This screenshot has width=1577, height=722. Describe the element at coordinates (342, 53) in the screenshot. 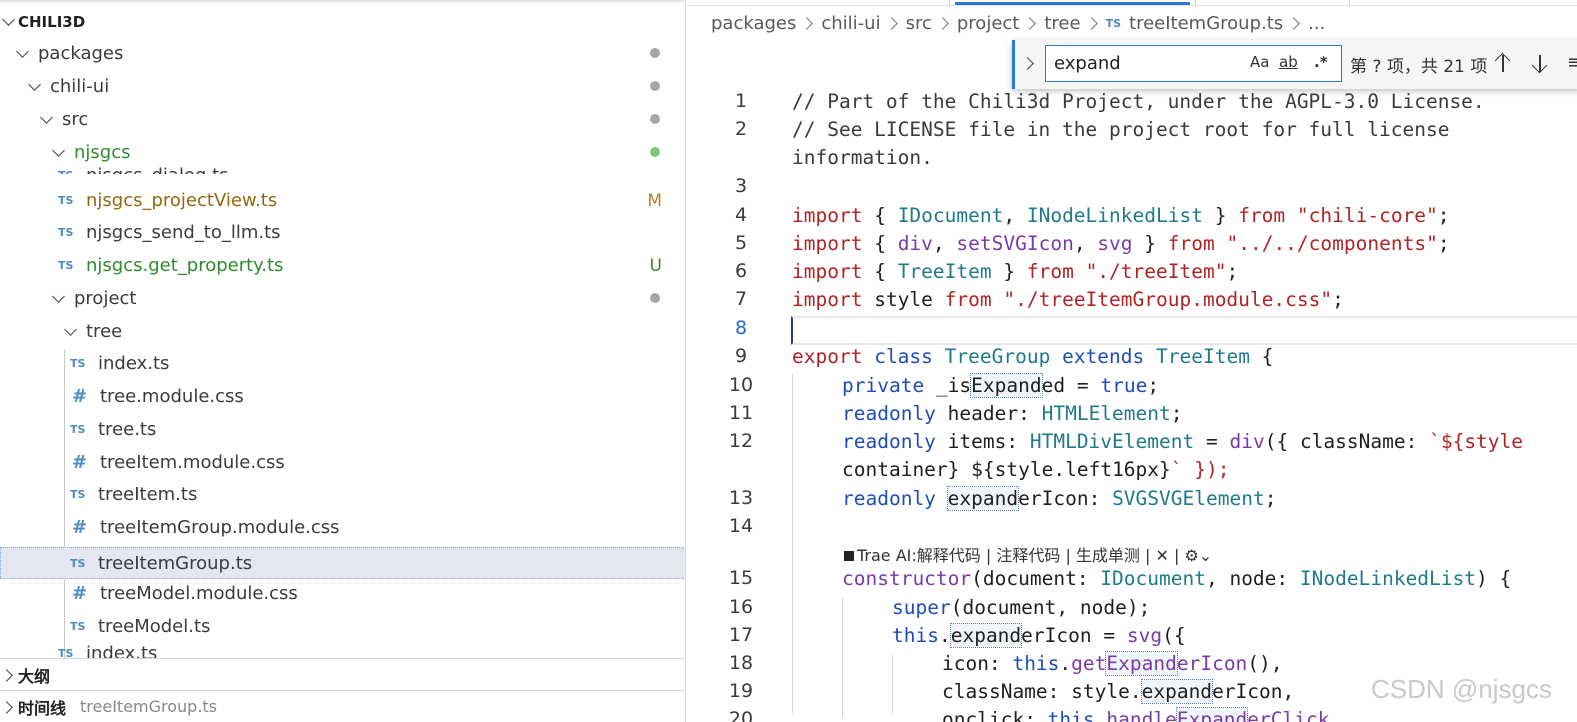

I see `tree-item-packages: packages` at that location.